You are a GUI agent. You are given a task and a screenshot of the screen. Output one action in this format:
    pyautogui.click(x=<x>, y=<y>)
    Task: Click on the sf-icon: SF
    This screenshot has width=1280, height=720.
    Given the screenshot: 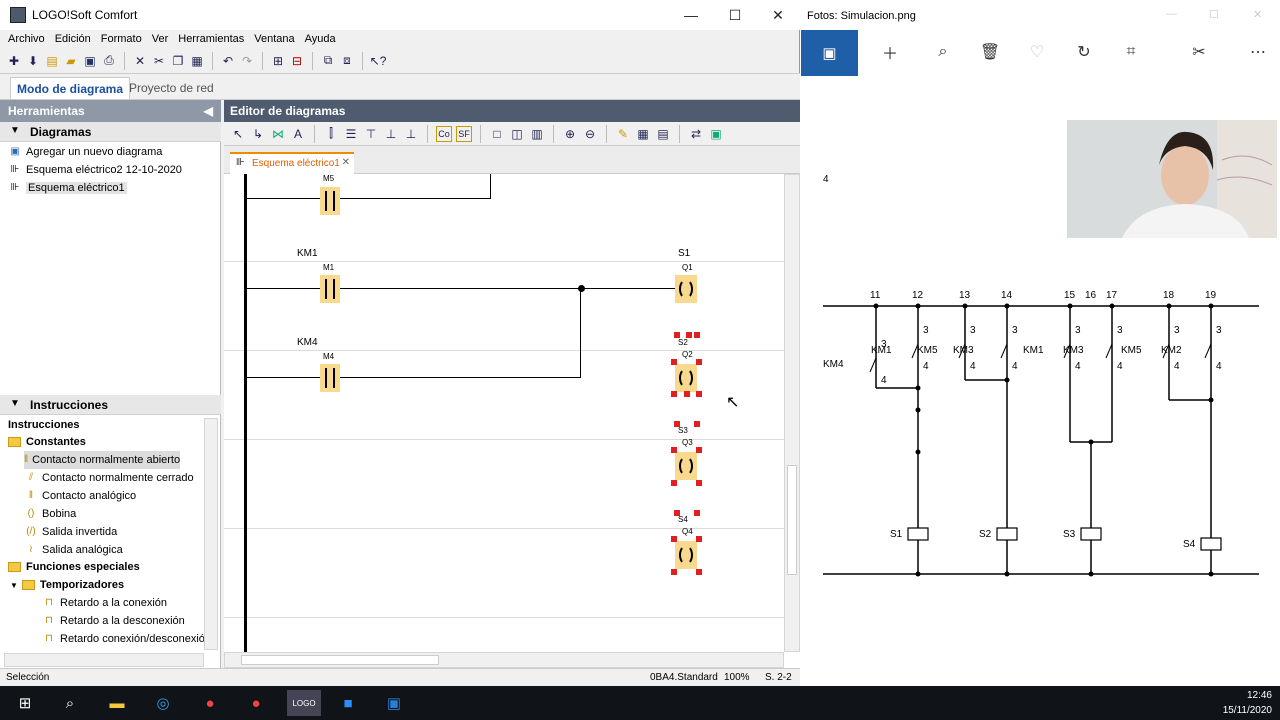 What is the action you would take?
    pyautogui.click(x=464, y=133)
    